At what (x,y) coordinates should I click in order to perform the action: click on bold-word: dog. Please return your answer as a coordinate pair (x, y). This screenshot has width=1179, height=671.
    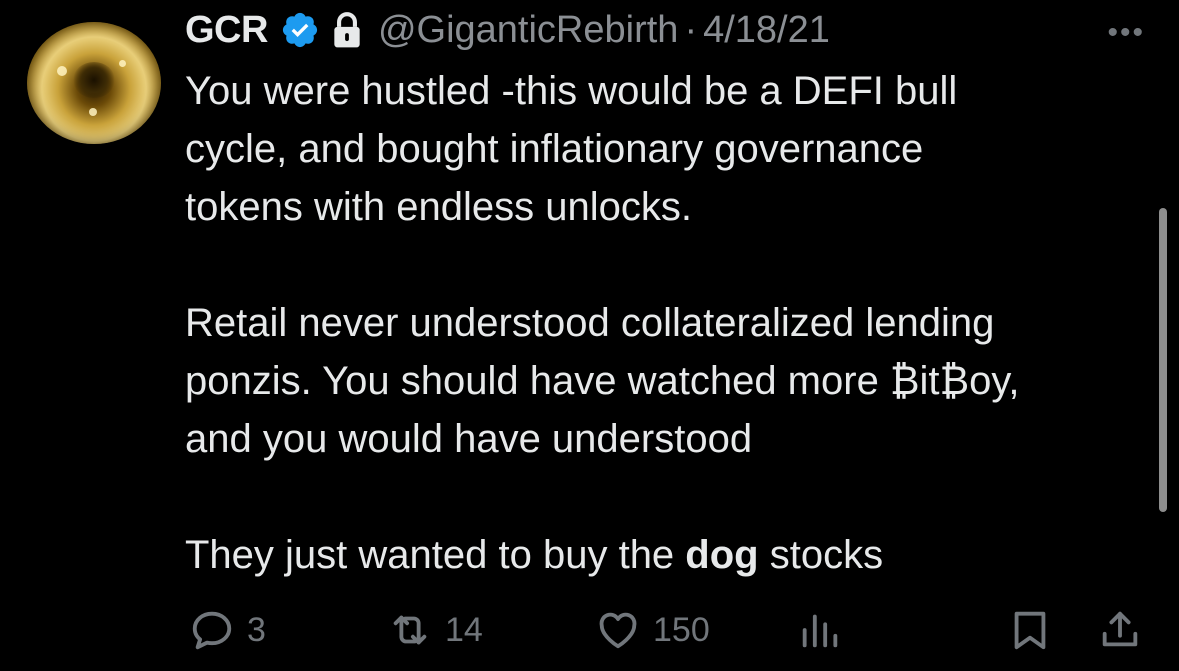
    Looking at the image, I should click on (722, 555).